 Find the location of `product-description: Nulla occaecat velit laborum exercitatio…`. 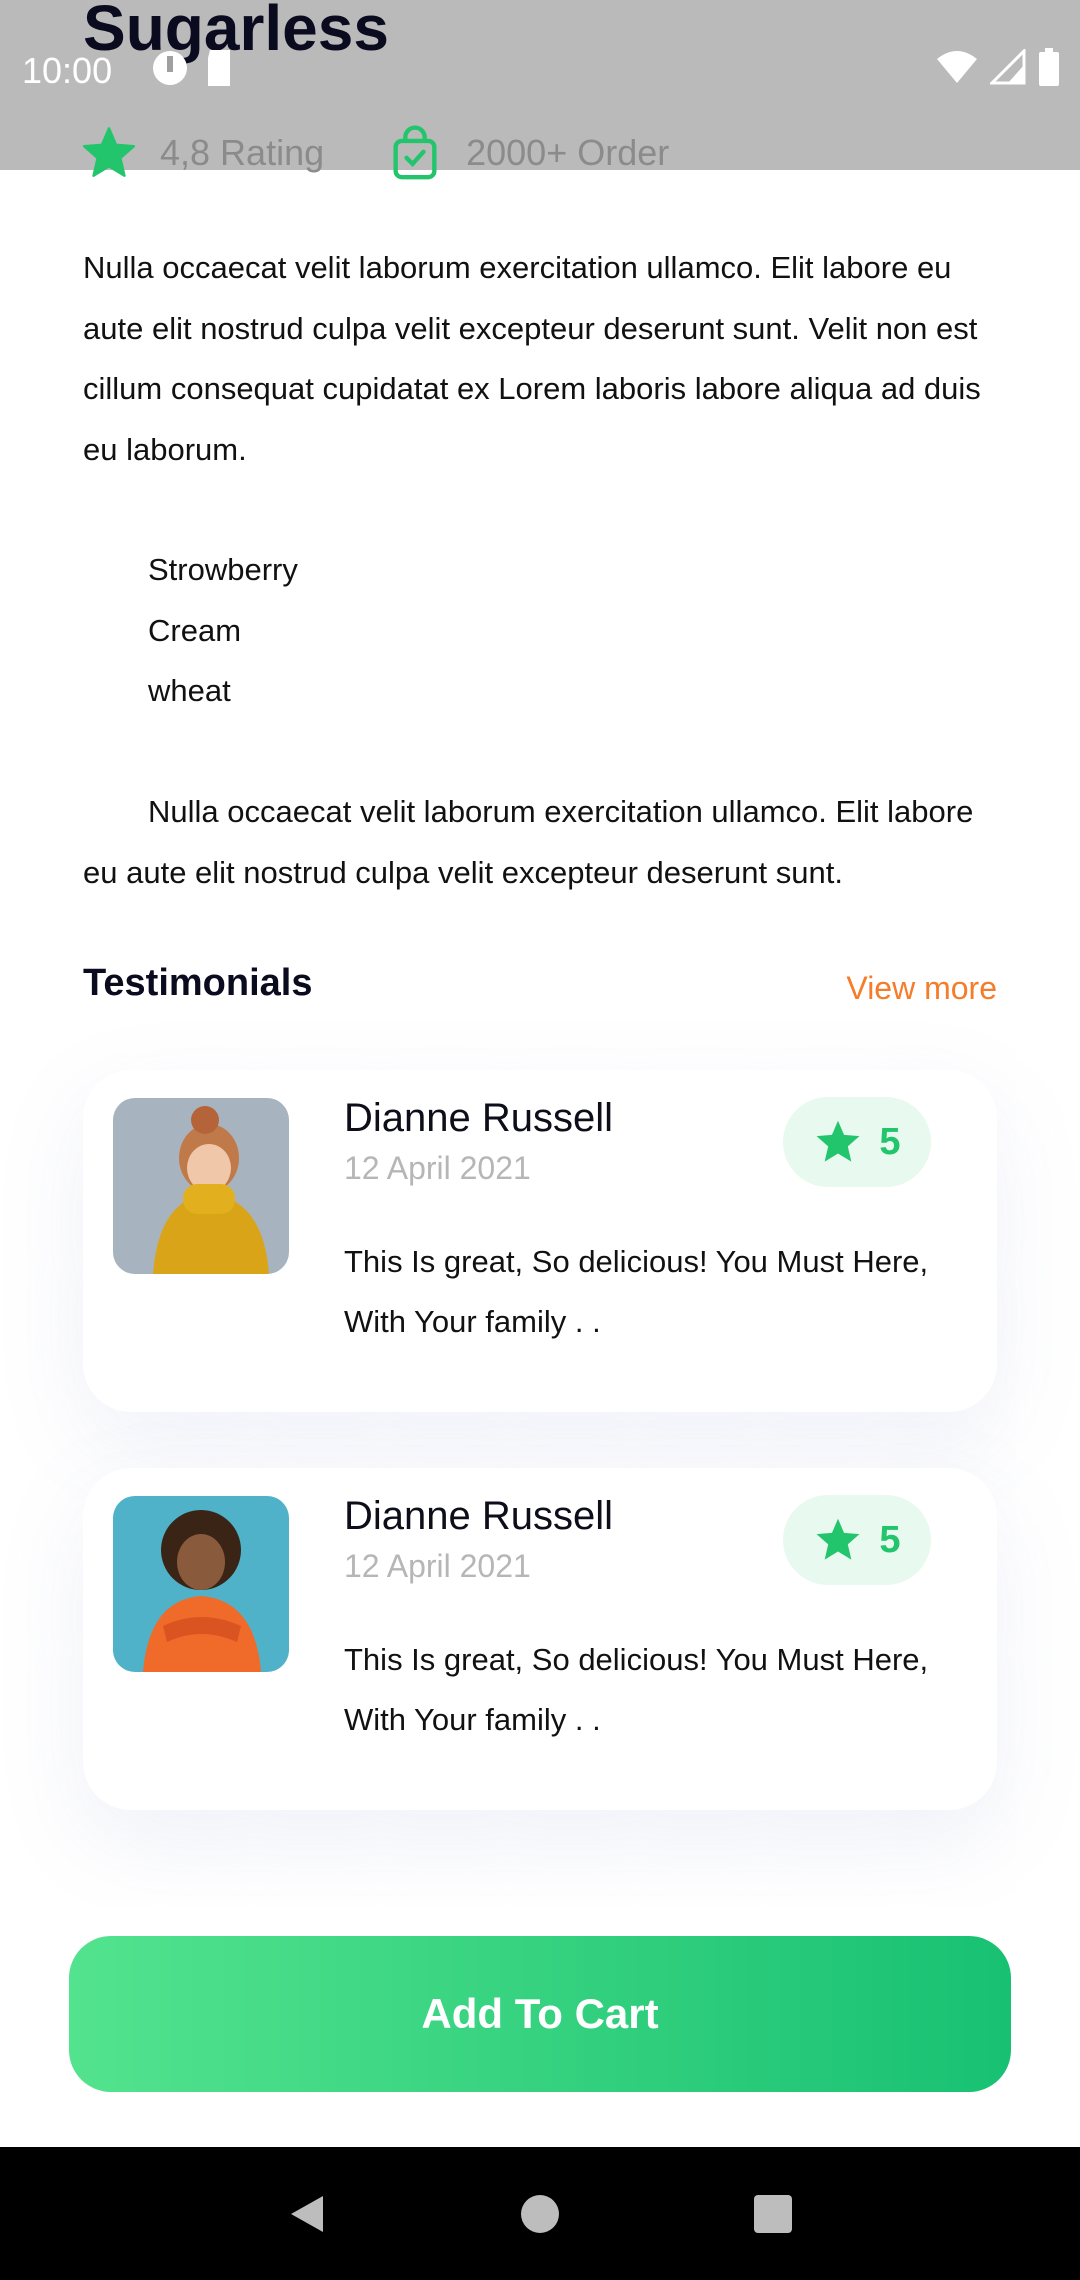

product-description: Nulla occaecat velit laborum exercitatio… is located at coordinates (532, 358).